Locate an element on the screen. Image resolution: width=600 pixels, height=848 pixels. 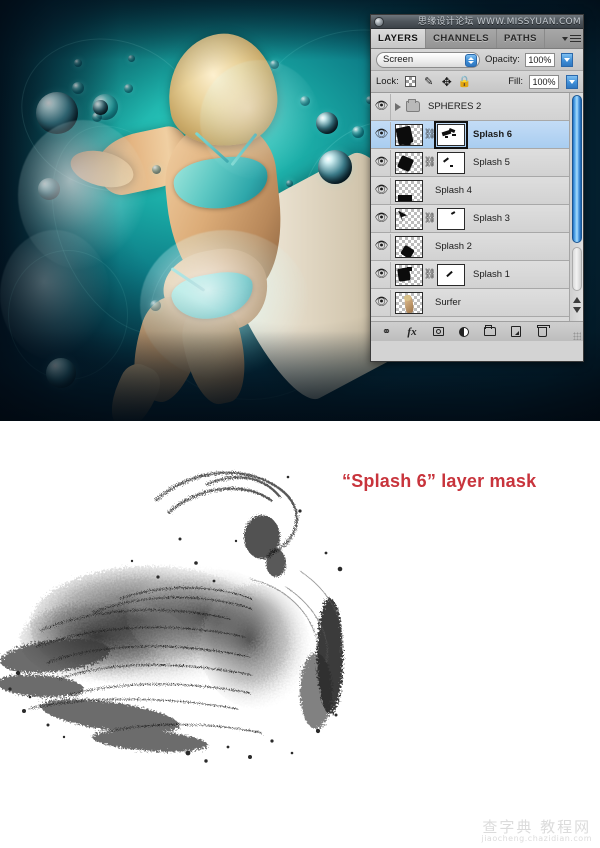
layer-row-splash-1: 👁 ⛓ Splash 1 is located at coordinates (477, 275).